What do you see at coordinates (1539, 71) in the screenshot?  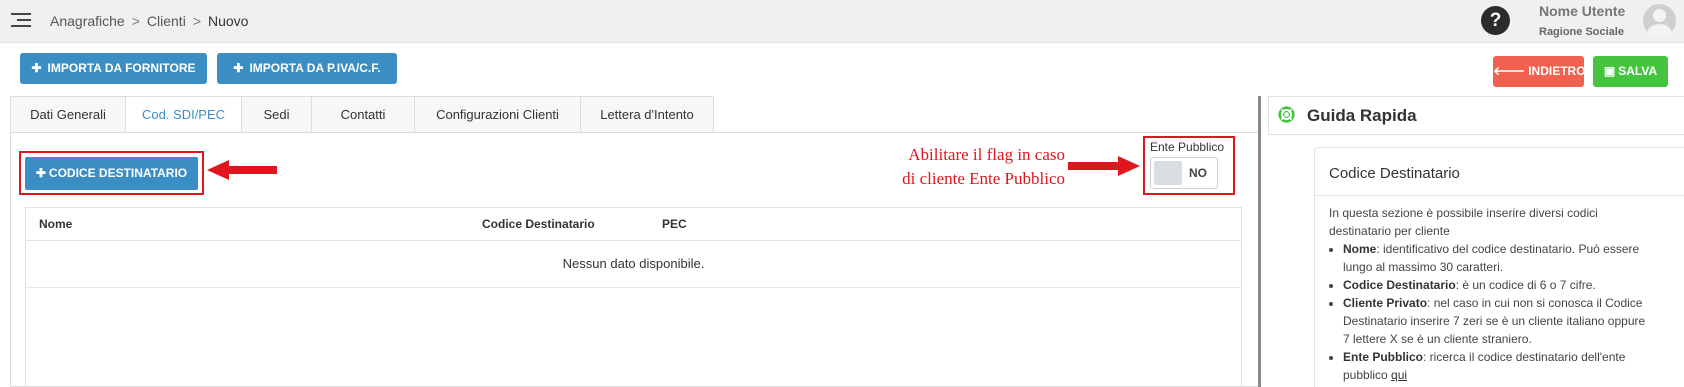 I see `back-button: 🡐 INDIETRO` at bounding box center [1539, 71].